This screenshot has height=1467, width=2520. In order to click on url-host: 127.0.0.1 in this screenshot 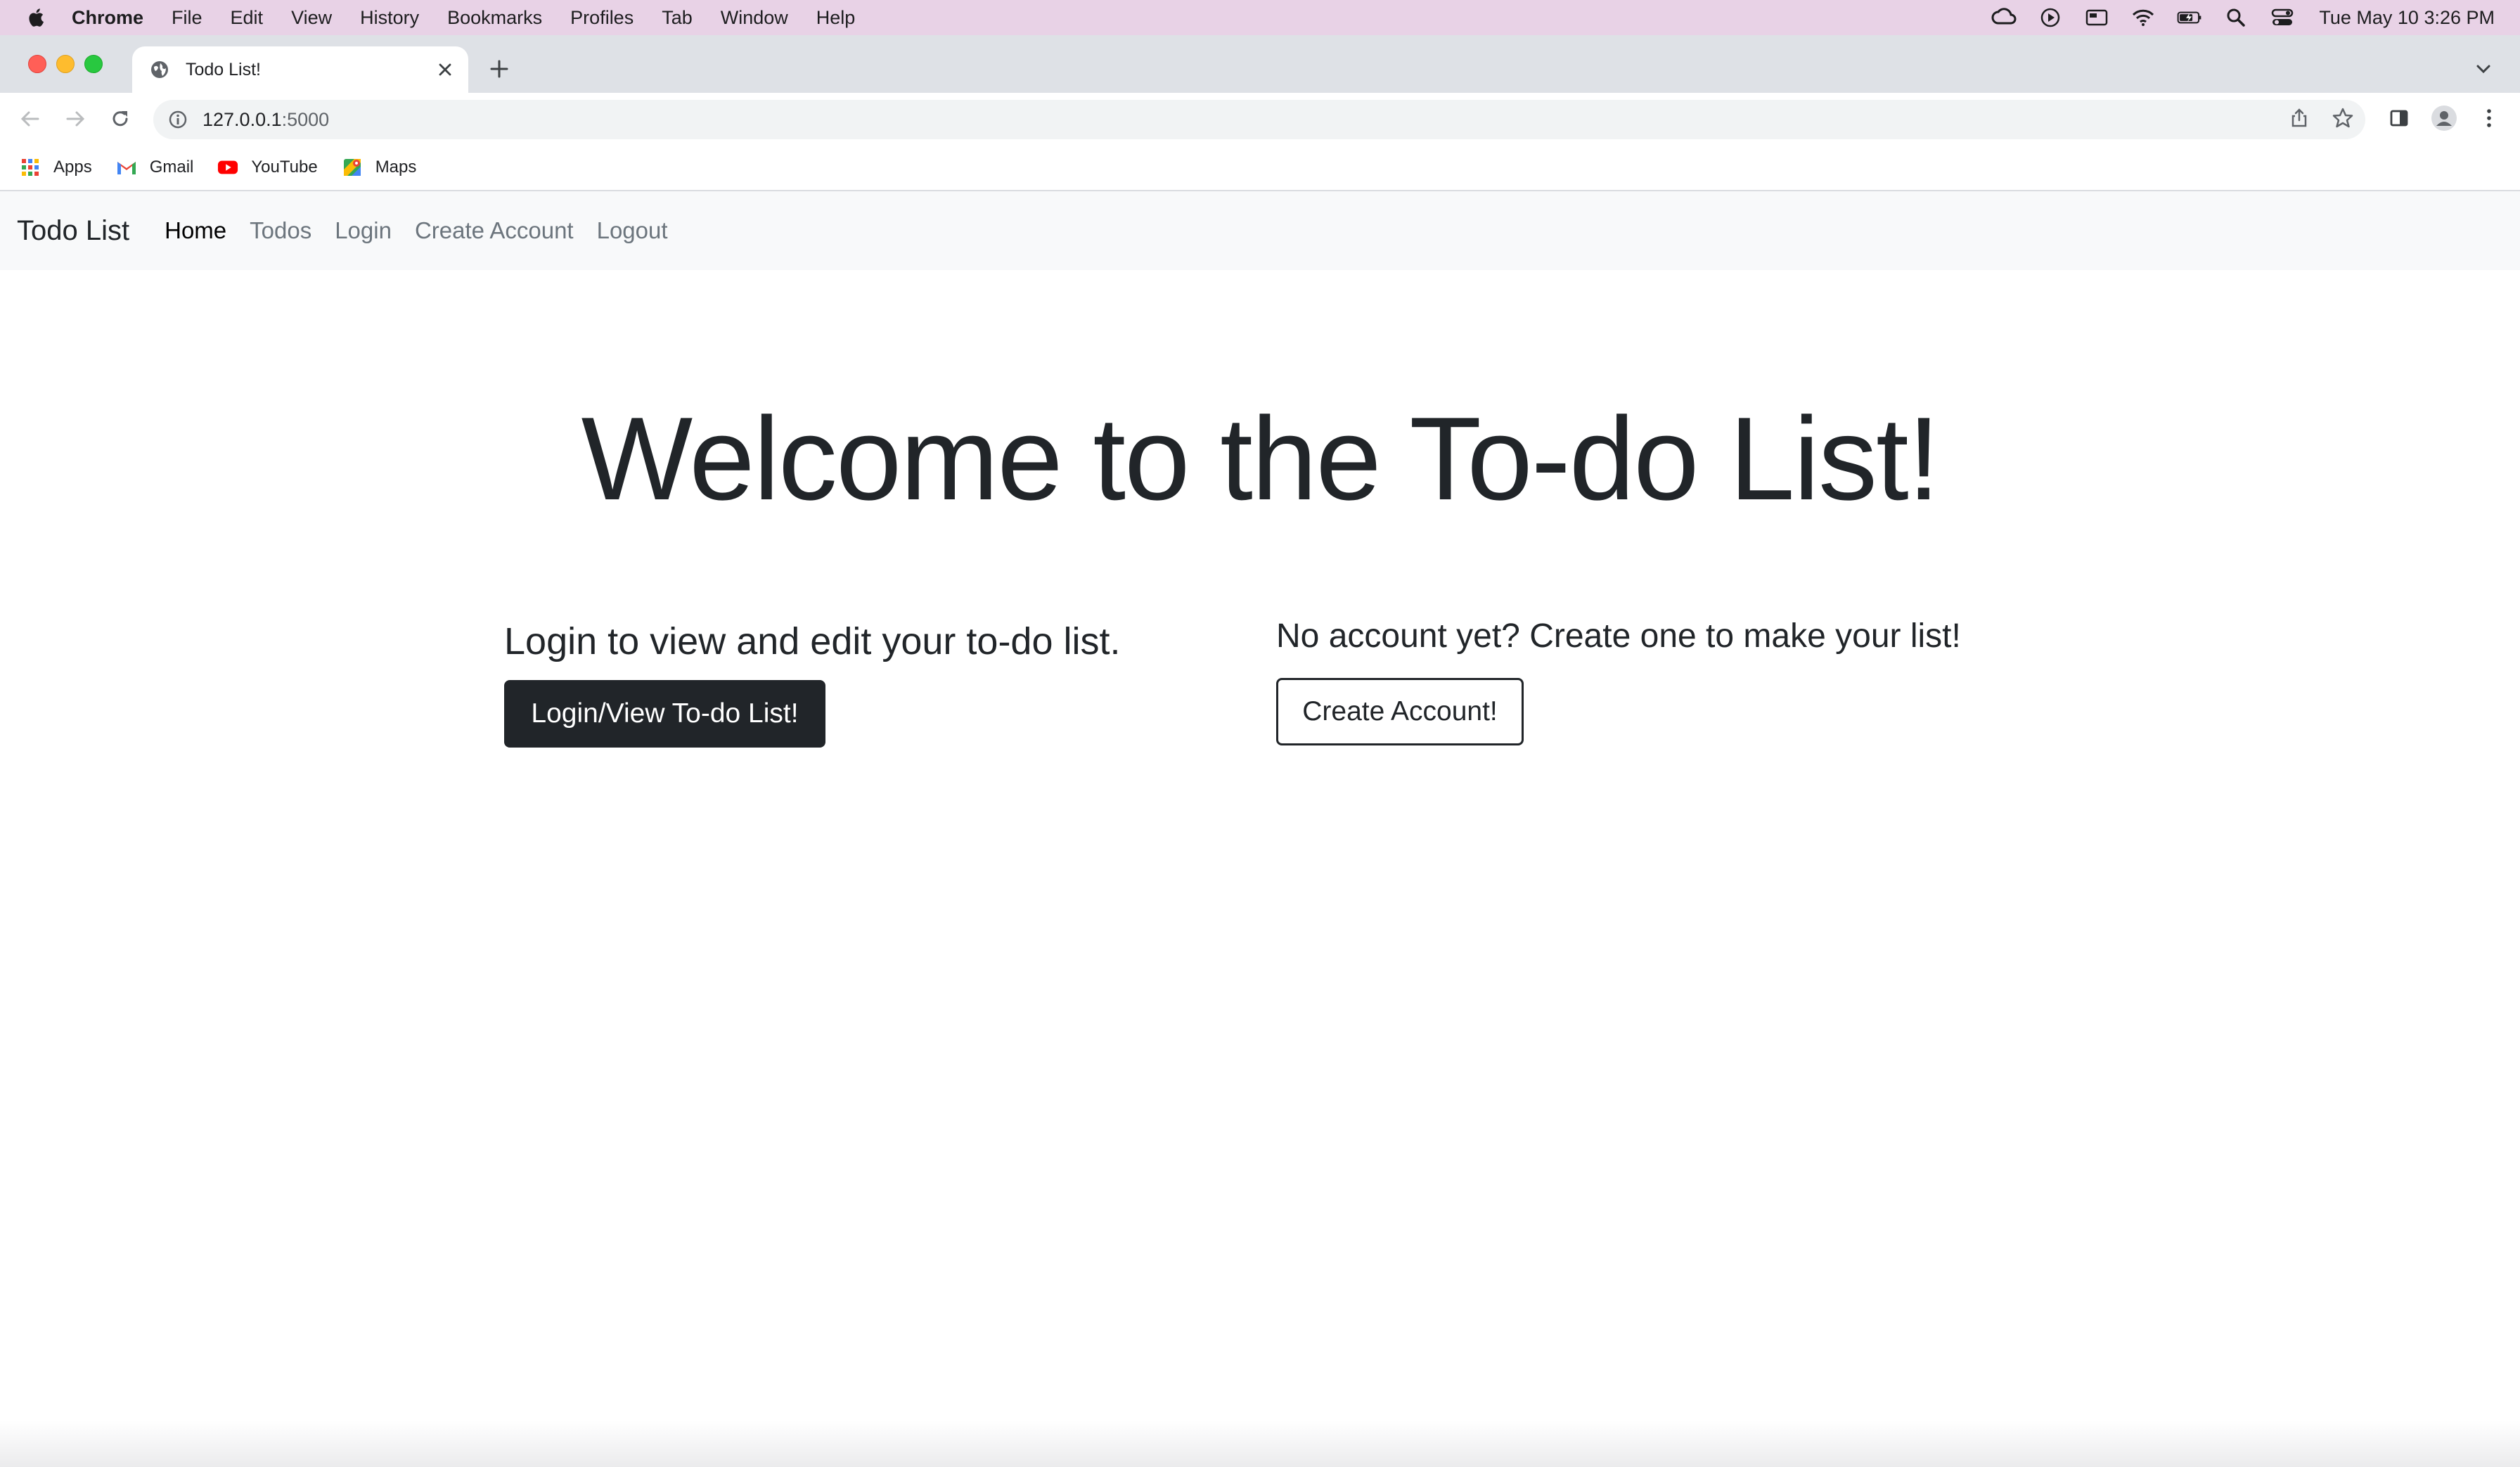, I will do `click(242, 119)`.